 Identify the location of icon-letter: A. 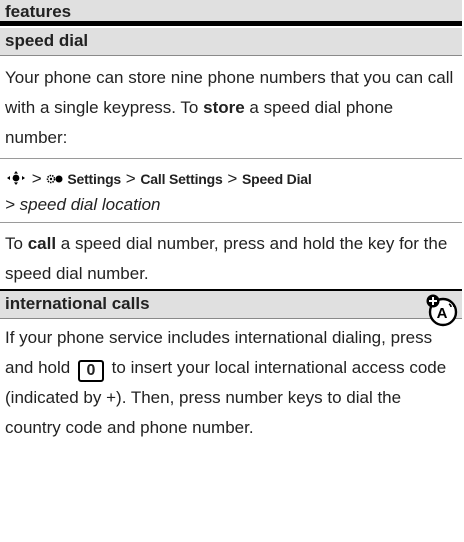
(442, 313).